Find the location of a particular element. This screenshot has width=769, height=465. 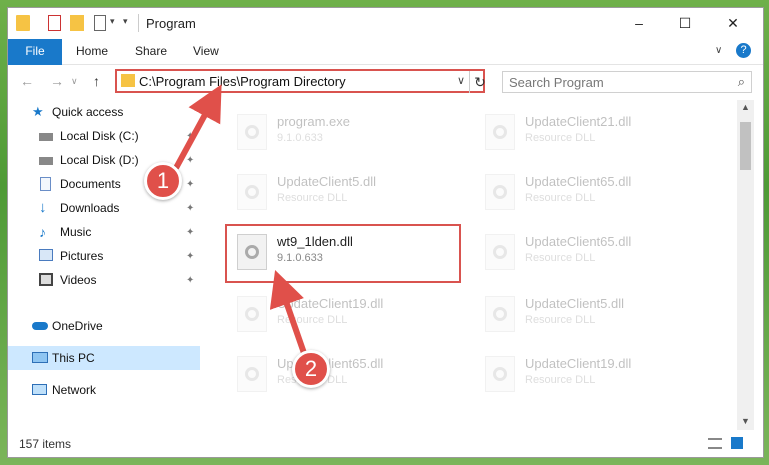

annotation-arrows is located at coordinates (240, 220).